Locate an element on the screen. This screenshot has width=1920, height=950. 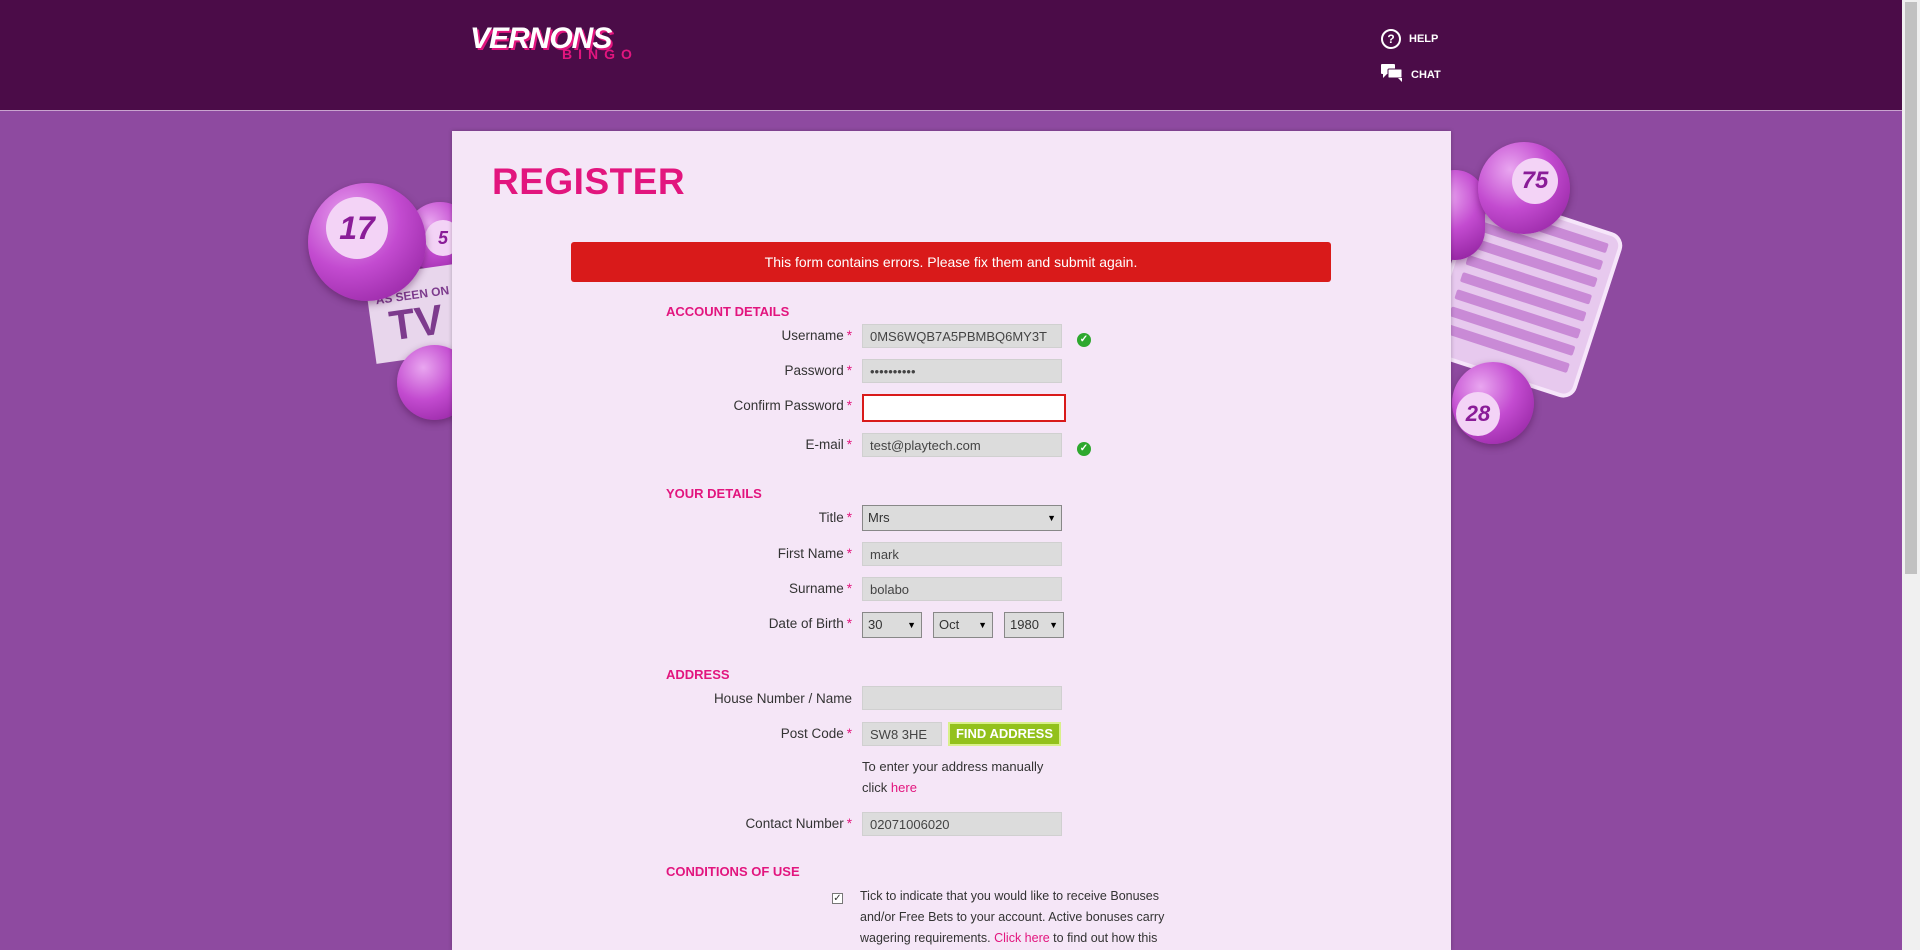
vernons-bingo-logo: VERNONS BINGO is located at coordinates (561, 44).